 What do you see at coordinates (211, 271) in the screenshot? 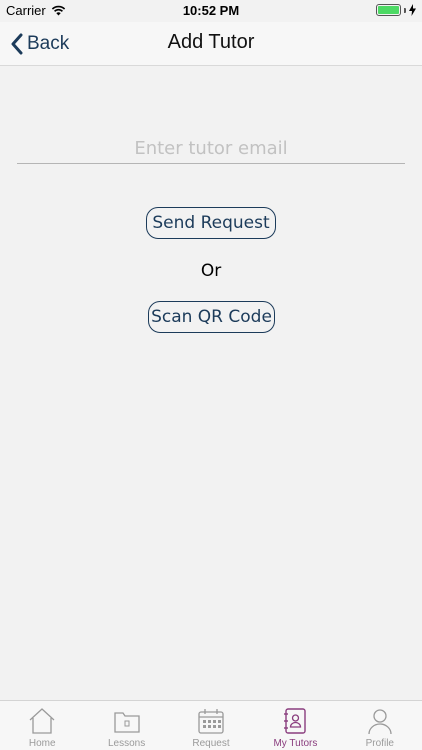
I see `or-separator: Or` at bounding box center [211, 271].